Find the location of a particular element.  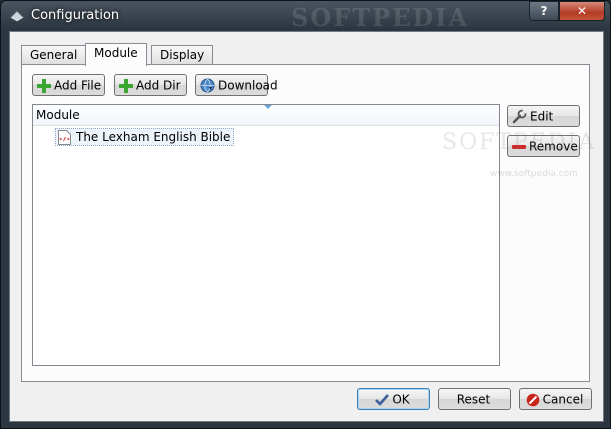

cancel-button: Cancel is located at coordinates (555, 399).